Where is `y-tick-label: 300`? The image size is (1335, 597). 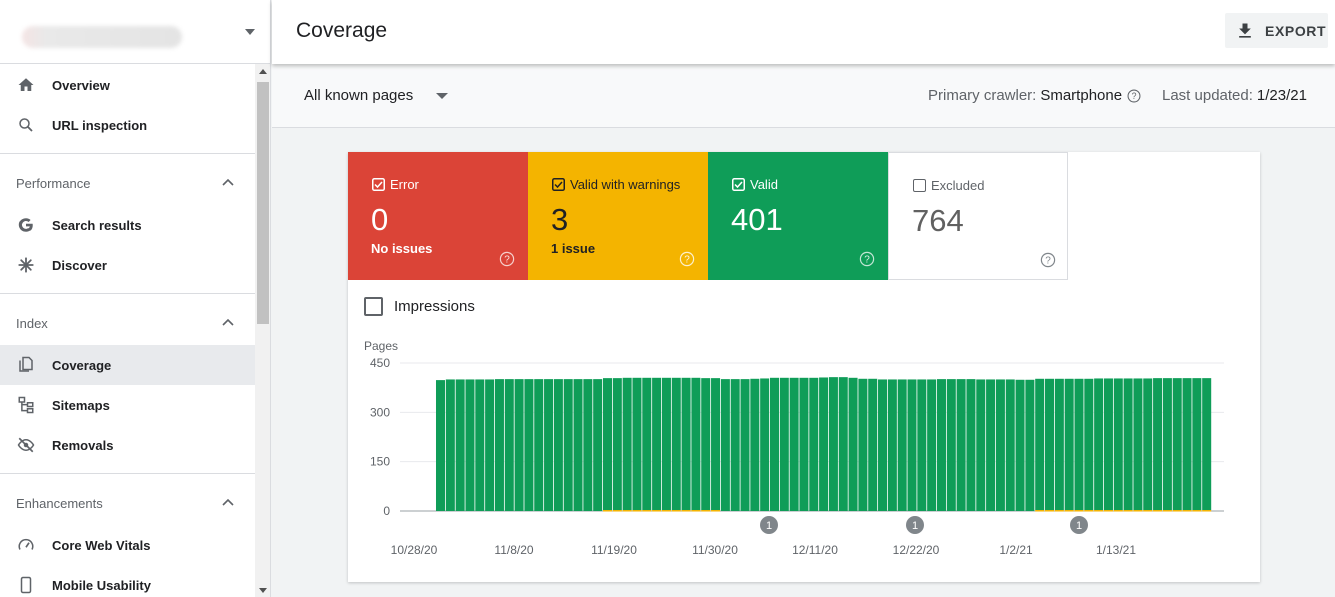 y-tick-label: 300 is located at coordinates (380, 412).